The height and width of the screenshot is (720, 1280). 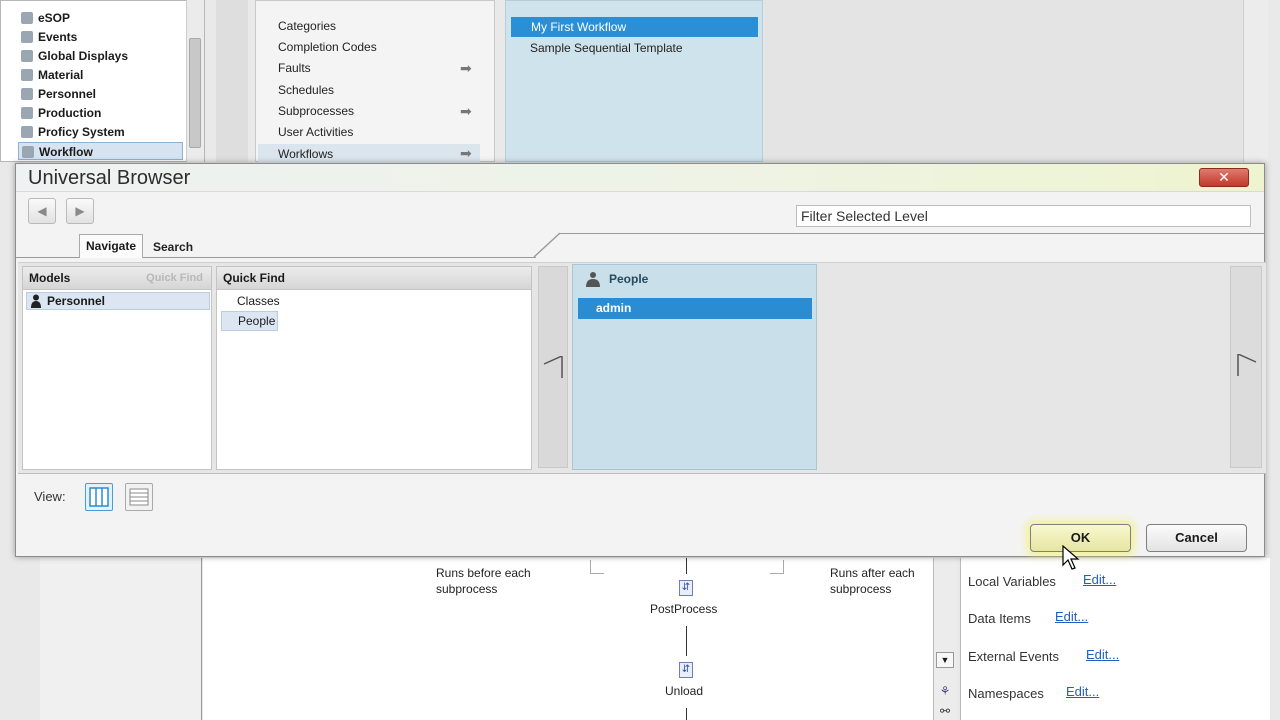 I want to click on diagram-note-before: Runs before each subprocess, so click(x=483, y=581).